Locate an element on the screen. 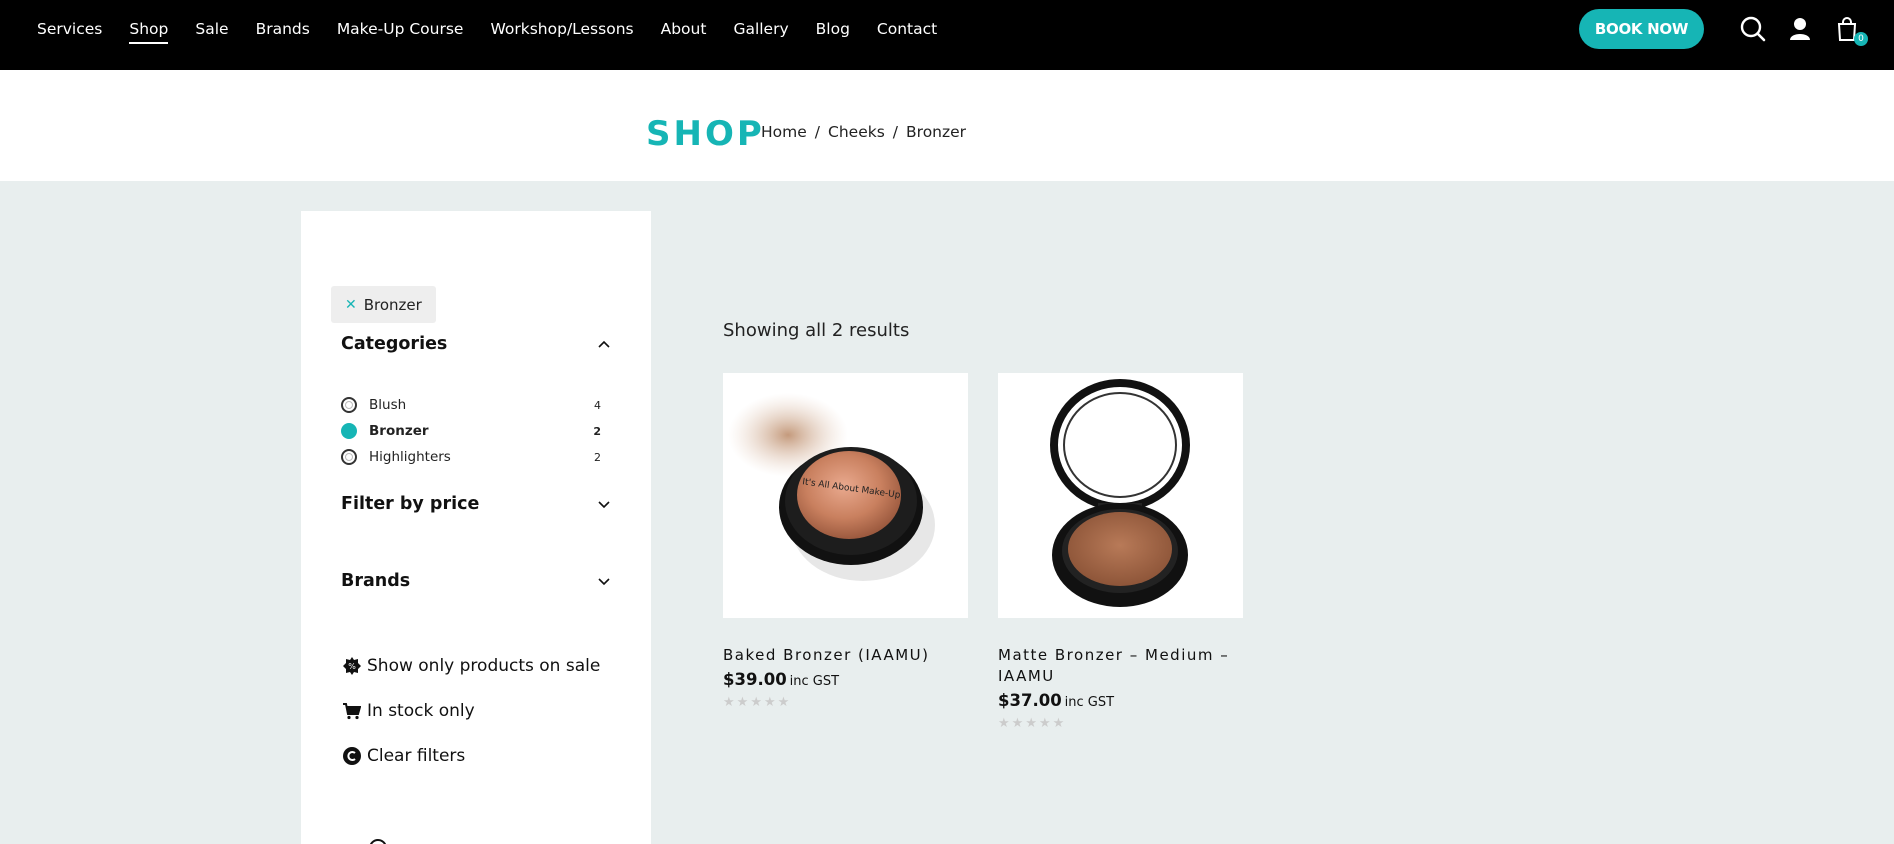 This screenshot has width=1894, height=844. in-stock-label: In stock only is located at coordinates (421, 711).